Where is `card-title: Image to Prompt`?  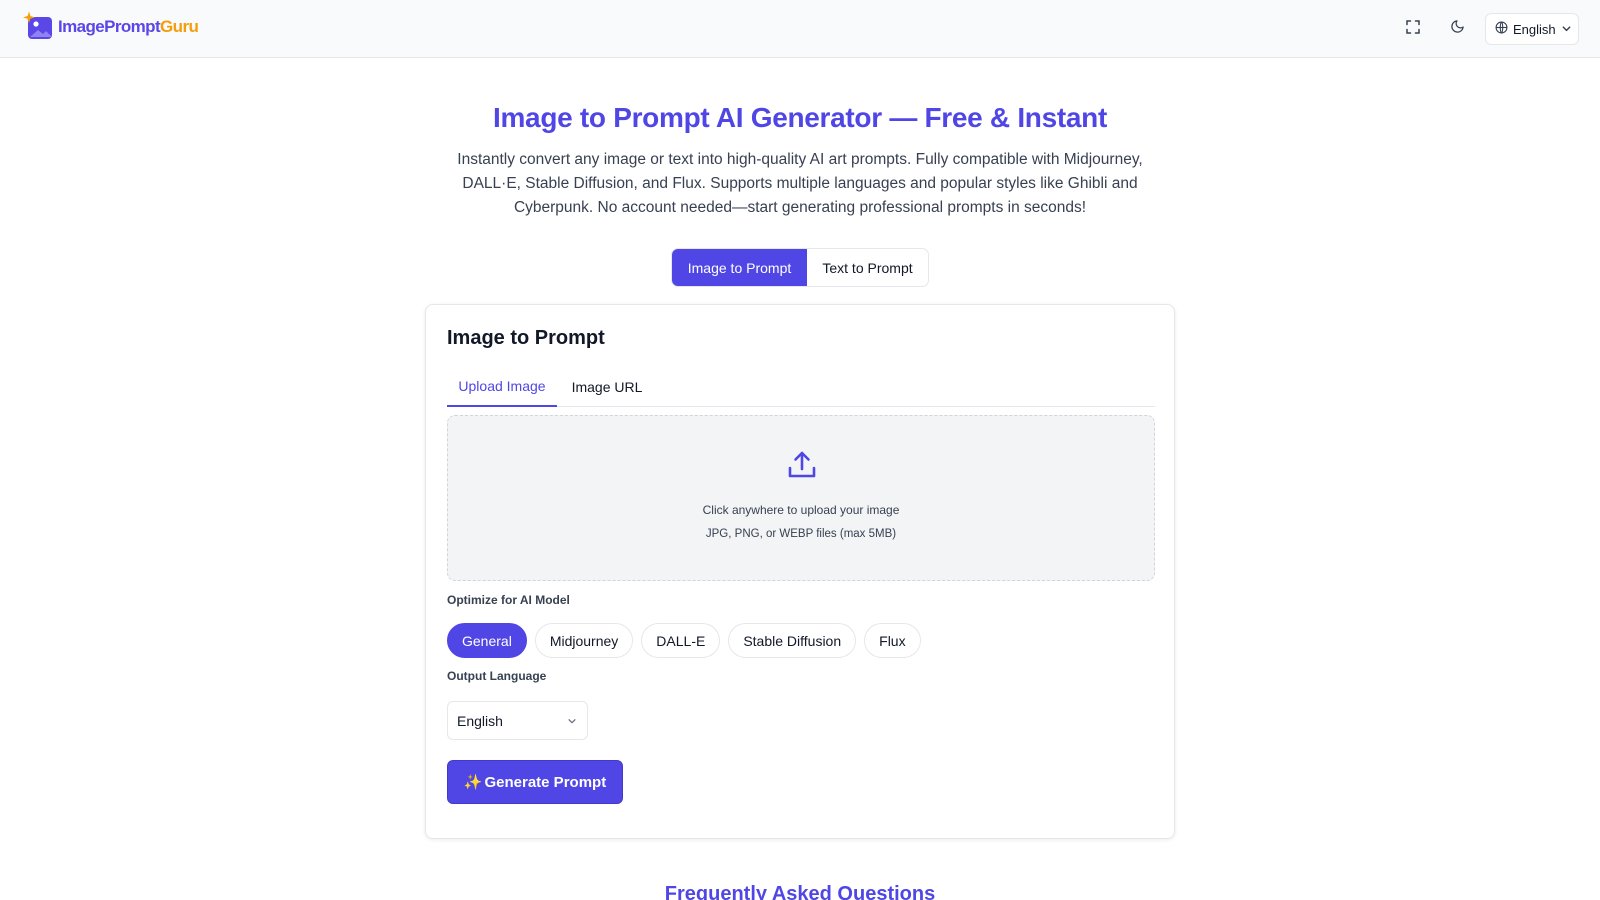 card-title: Image to Prompt is located at coordinates (526, 338).